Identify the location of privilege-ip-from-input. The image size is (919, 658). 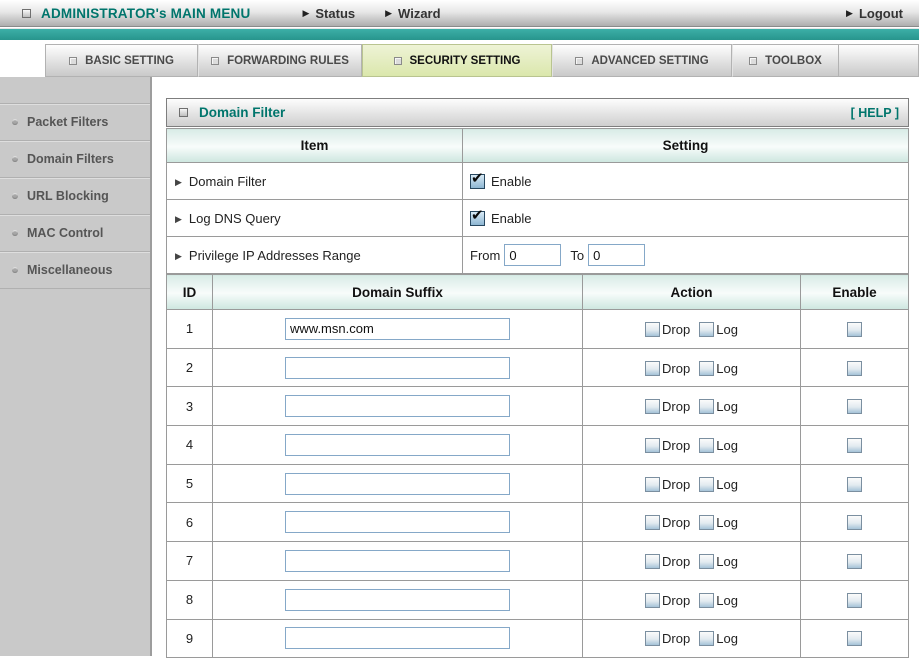
(533, 255).